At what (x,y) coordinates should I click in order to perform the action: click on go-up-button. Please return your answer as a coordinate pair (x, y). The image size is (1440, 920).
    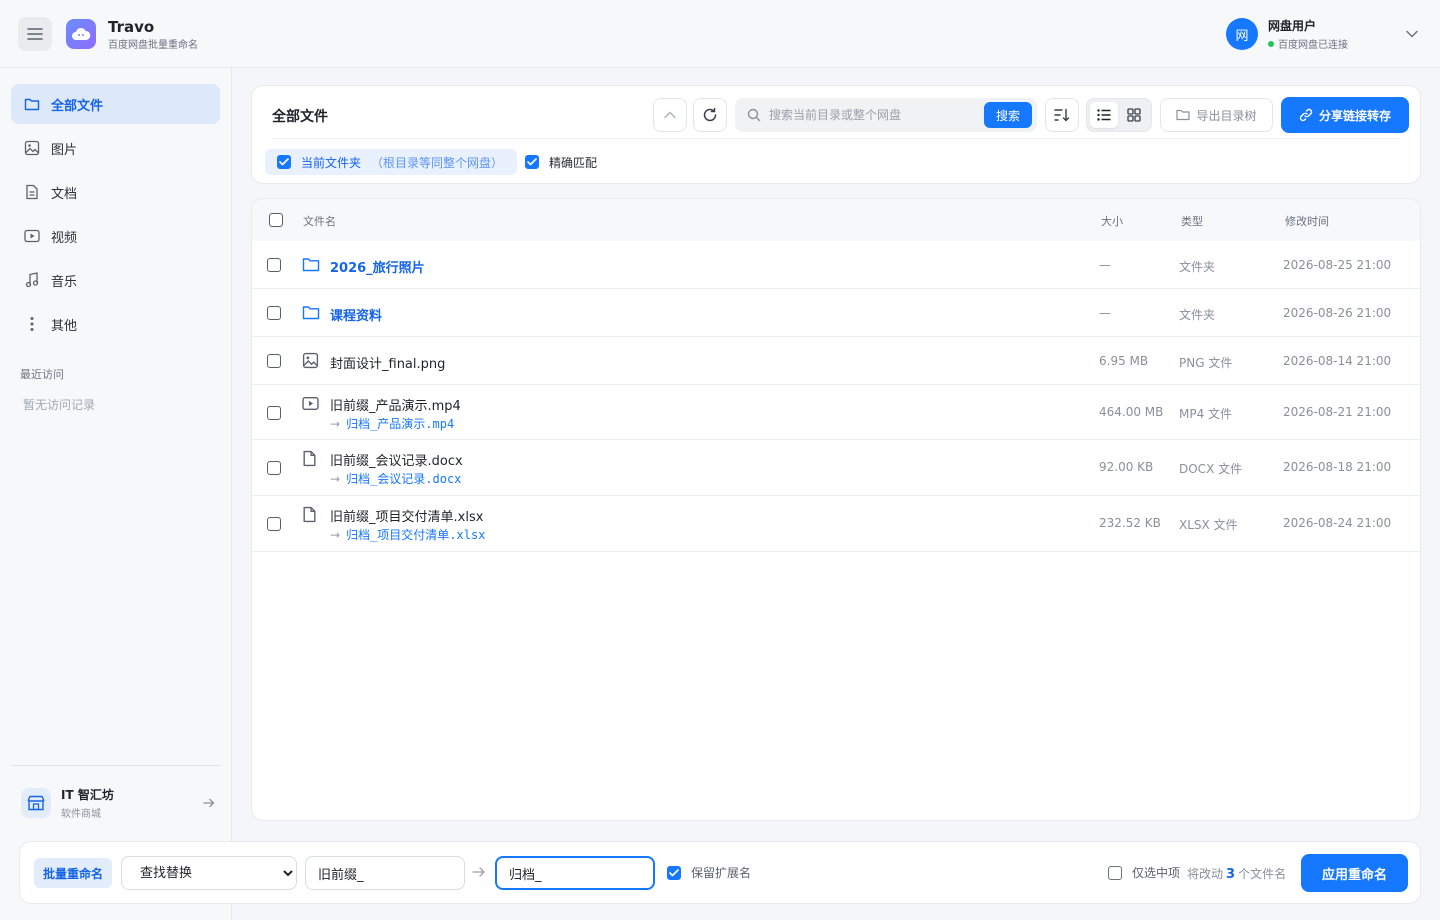
    Looking at the image, I should click on (670, 115).